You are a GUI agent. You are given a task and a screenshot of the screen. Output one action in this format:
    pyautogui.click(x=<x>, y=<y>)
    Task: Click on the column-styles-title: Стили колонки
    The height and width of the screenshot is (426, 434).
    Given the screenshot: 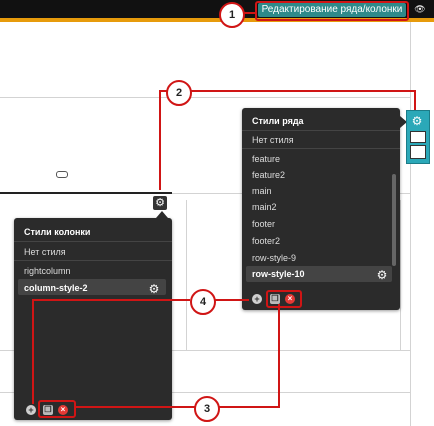 What is the action you would take?
    pyautogui.click(x=57, y=232)
    